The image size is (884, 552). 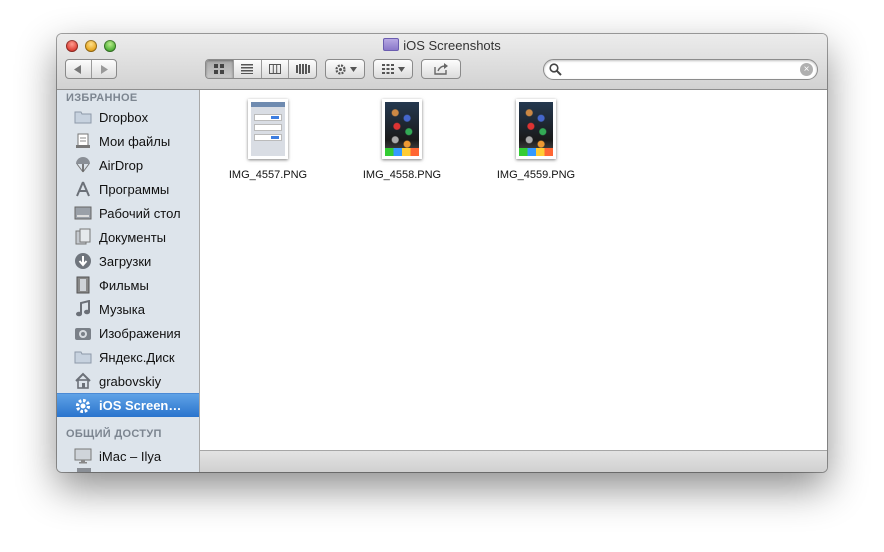 I want to click on list-view-icon, so click(x=247, y=69).